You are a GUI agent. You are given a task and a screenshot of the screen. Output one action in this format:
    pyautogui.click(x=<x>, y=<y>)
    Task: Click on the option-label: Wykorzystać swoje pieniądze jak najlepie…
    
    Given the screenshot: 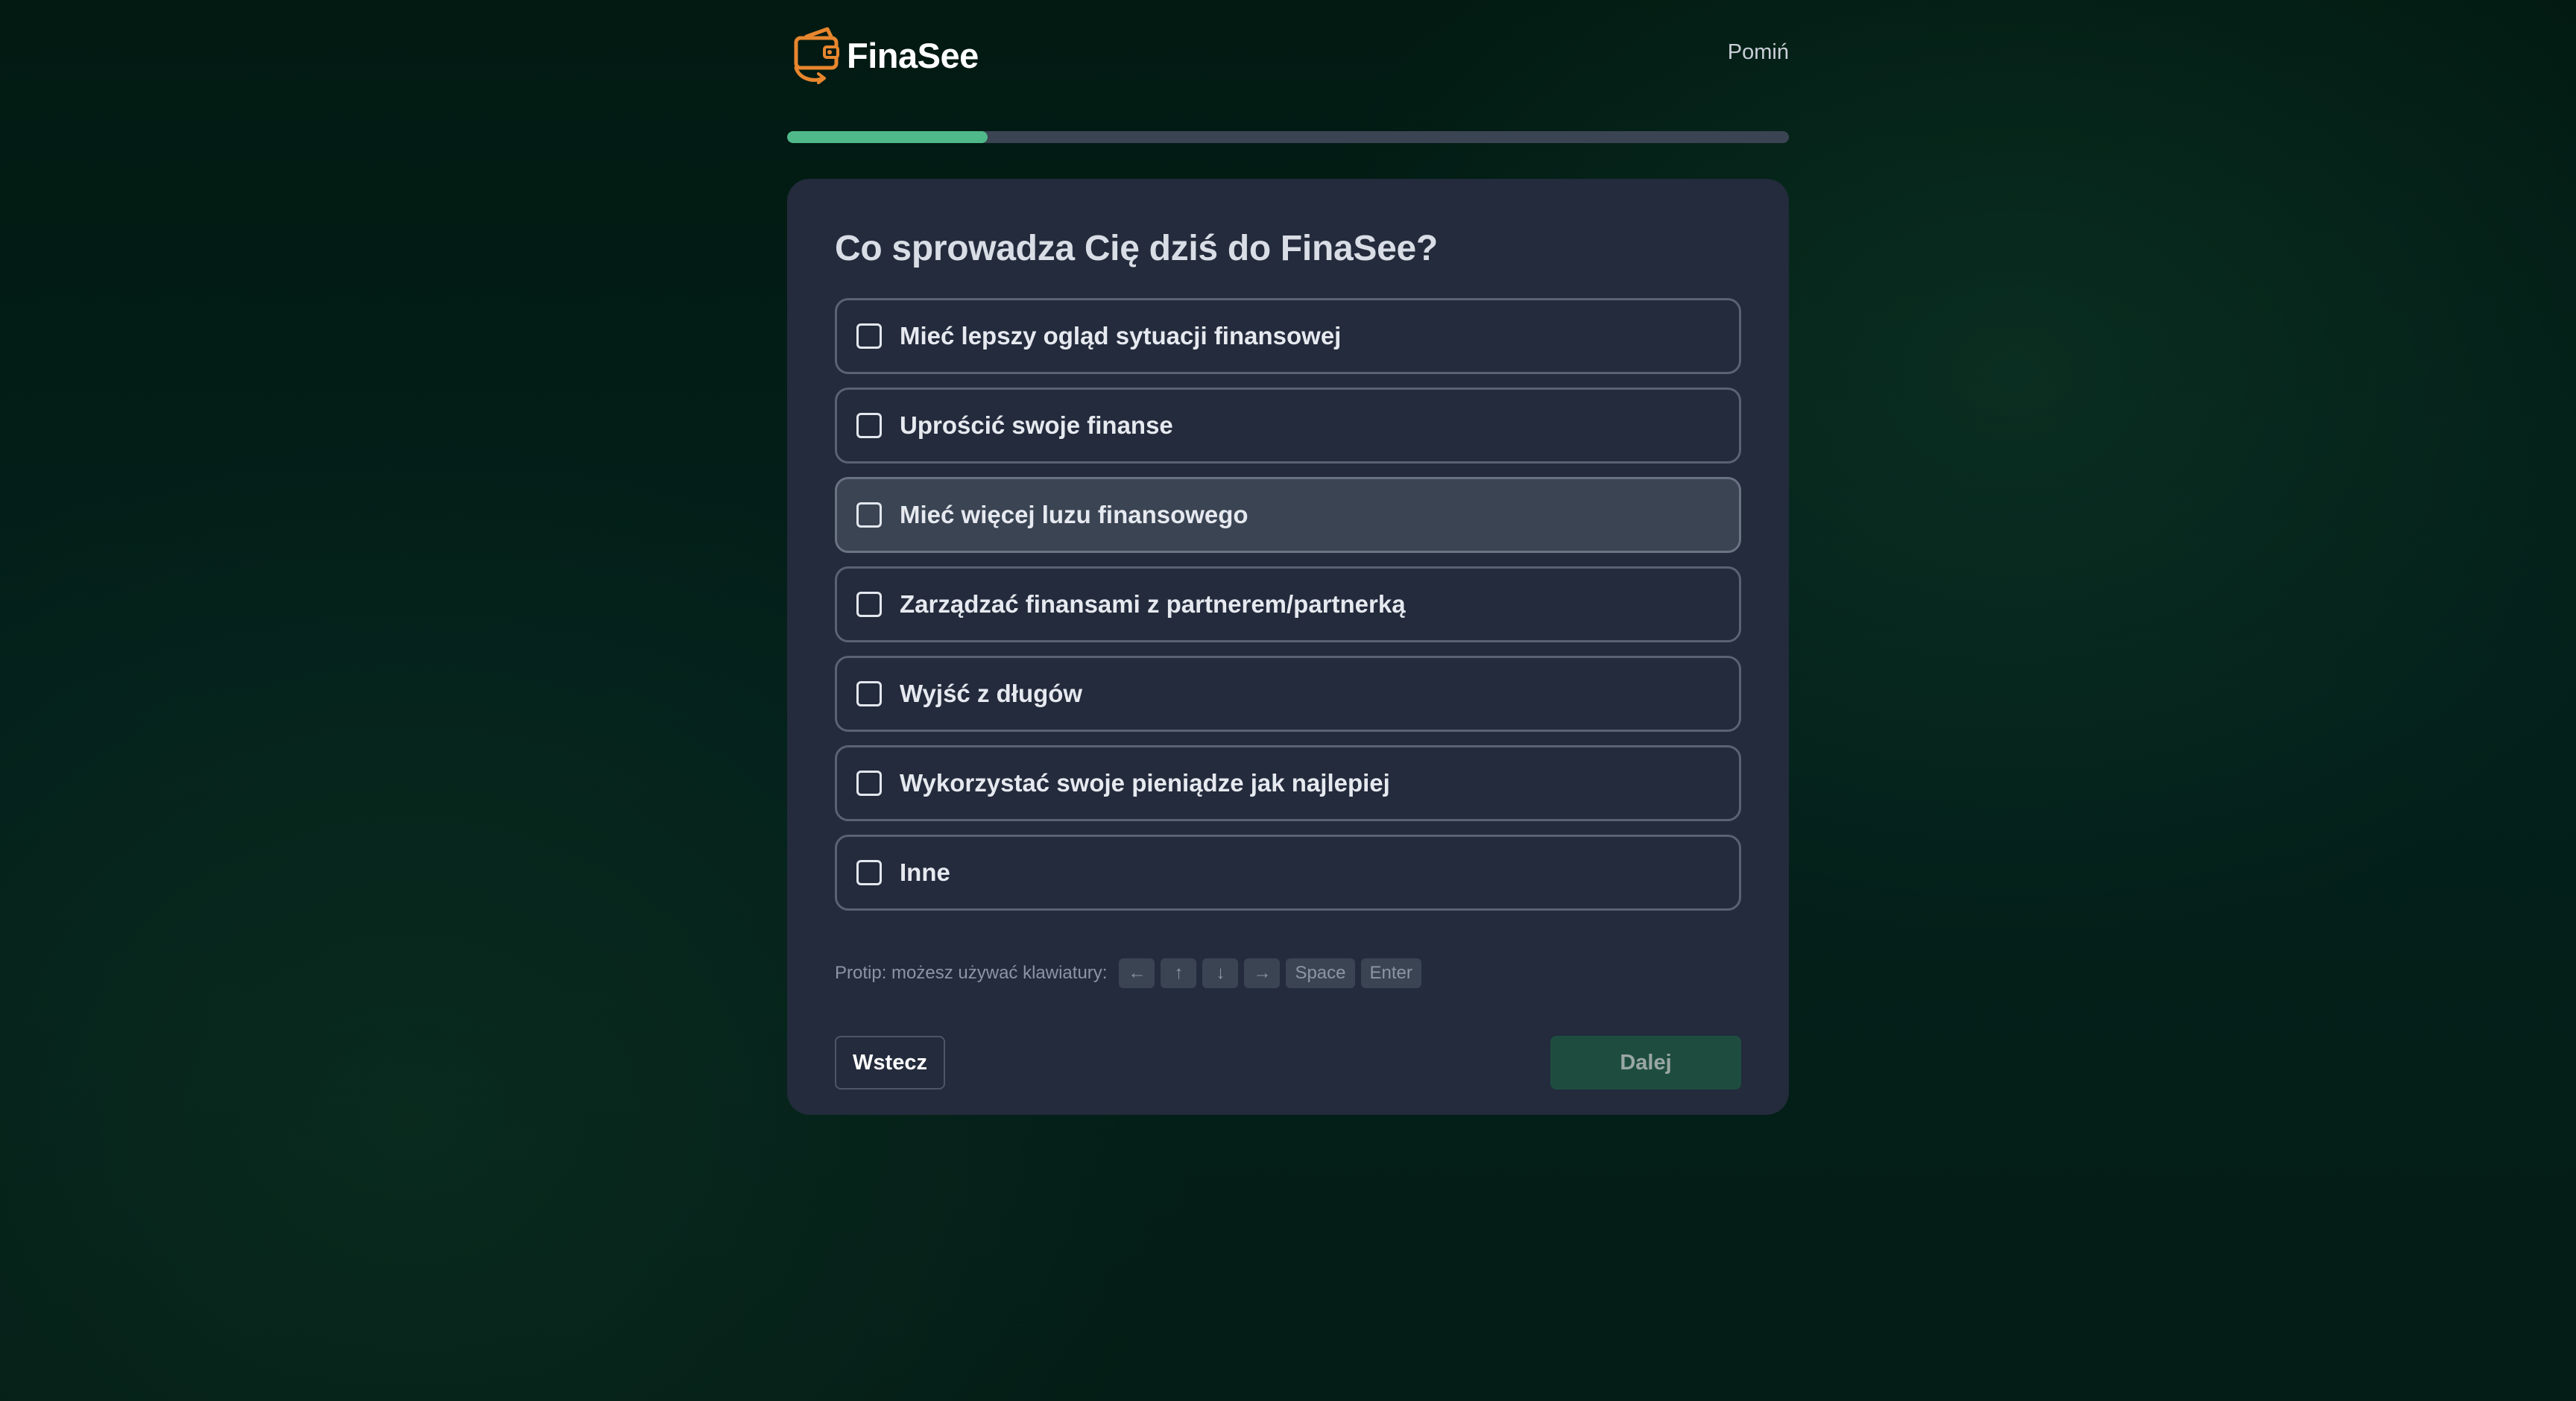 What is the action you would take?
    pyautogui.click(x=1145, y=783)
    